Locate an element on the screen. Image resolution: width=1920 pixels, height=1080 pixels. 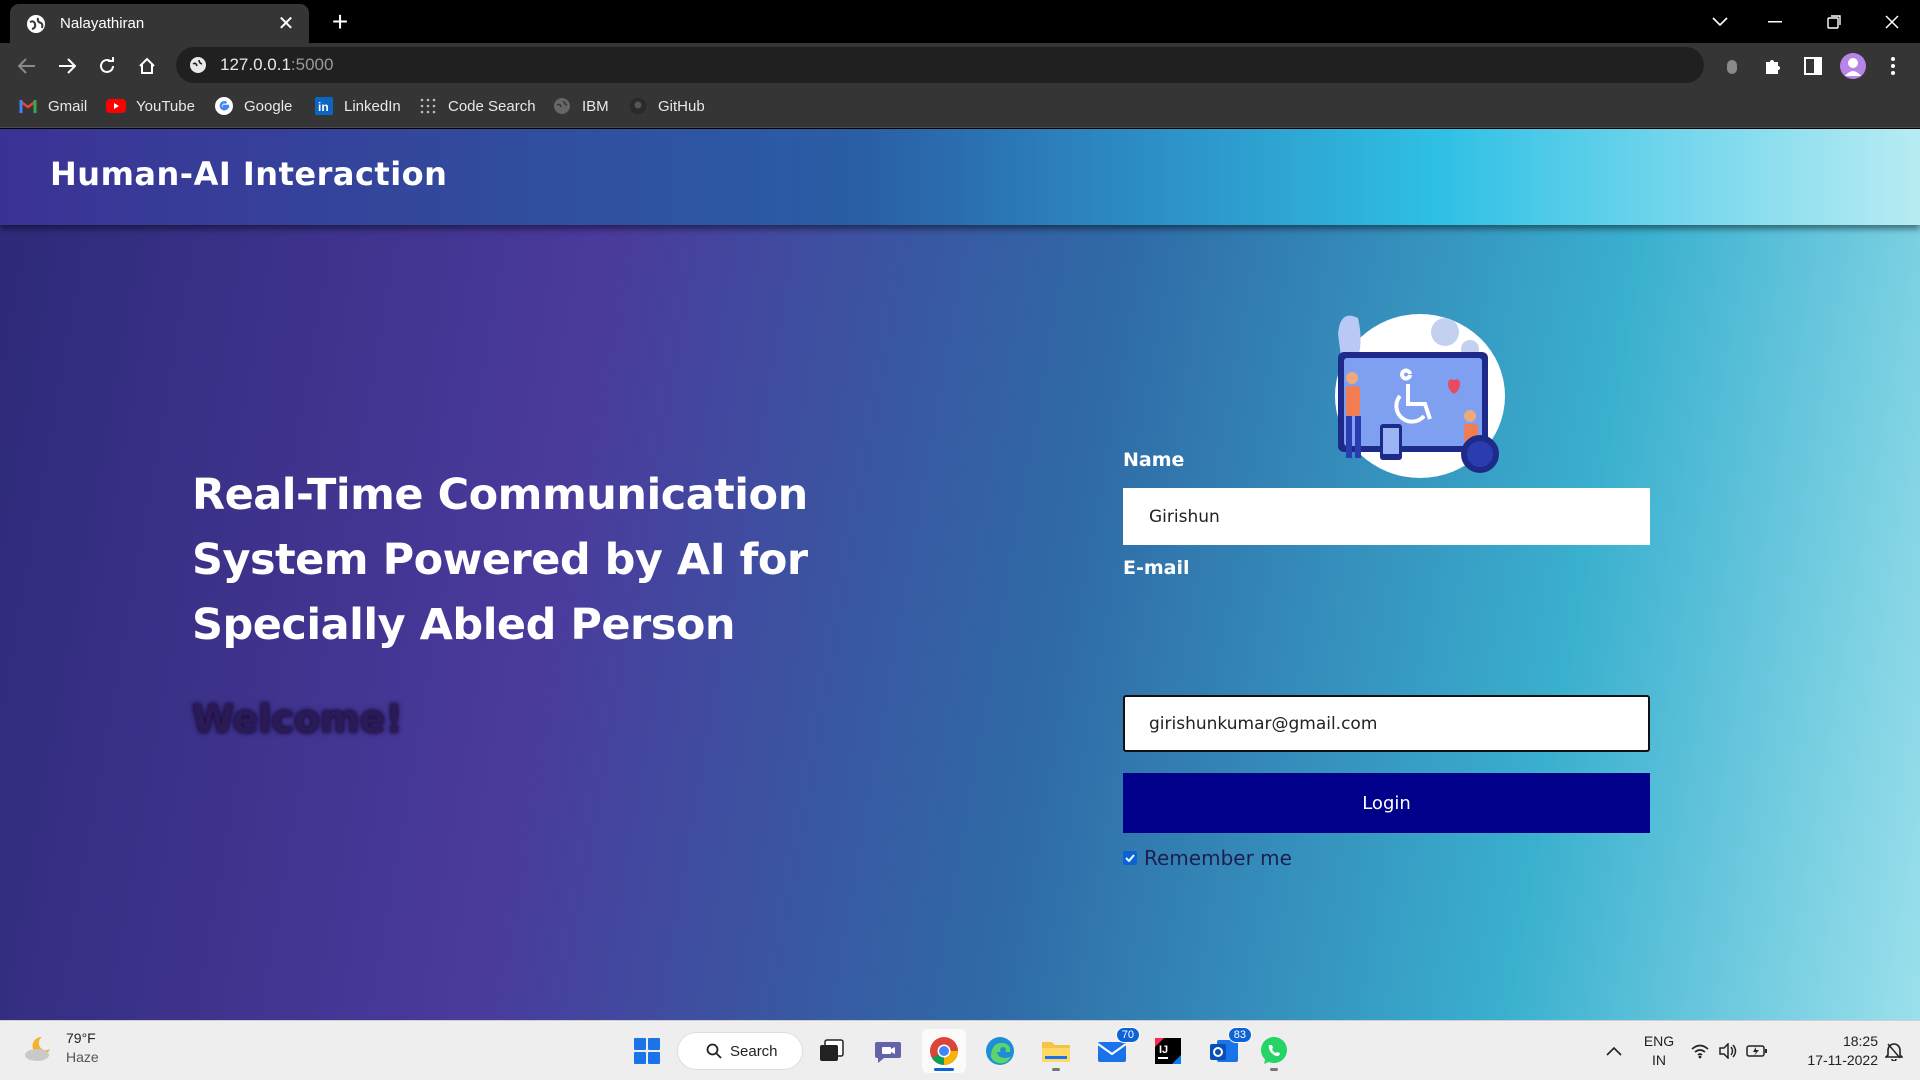
reload-button is located at coordinates (107, 66).